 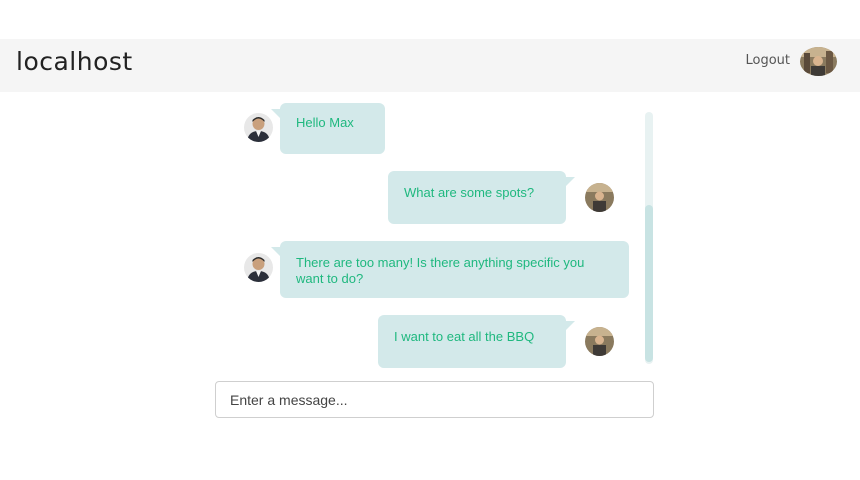 I want to click on brand-title: localhost, so click(x=74, y=62).